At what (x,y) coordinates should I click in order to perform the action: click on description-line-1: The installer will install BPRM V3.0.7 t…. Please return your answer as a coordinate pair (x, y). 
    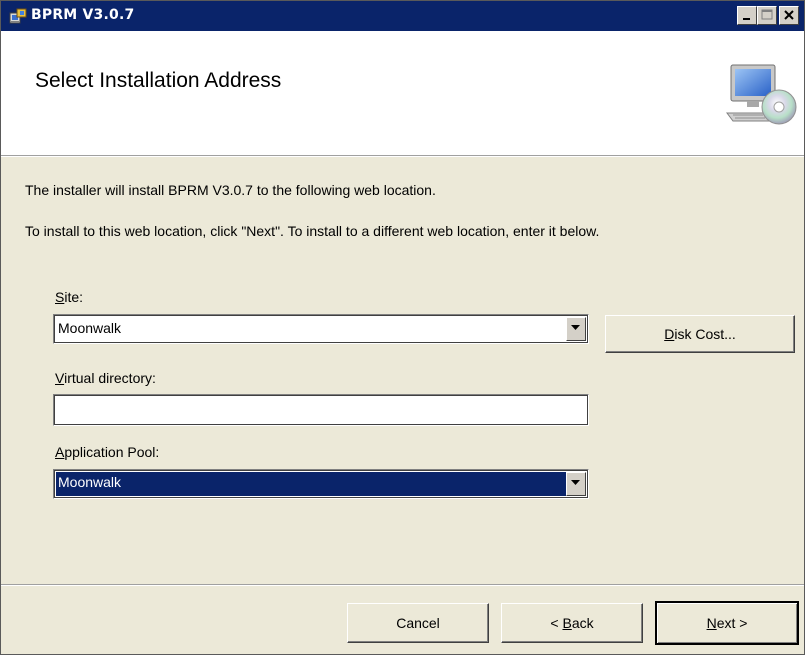
    Looking at the image, I should click on (230, 190).